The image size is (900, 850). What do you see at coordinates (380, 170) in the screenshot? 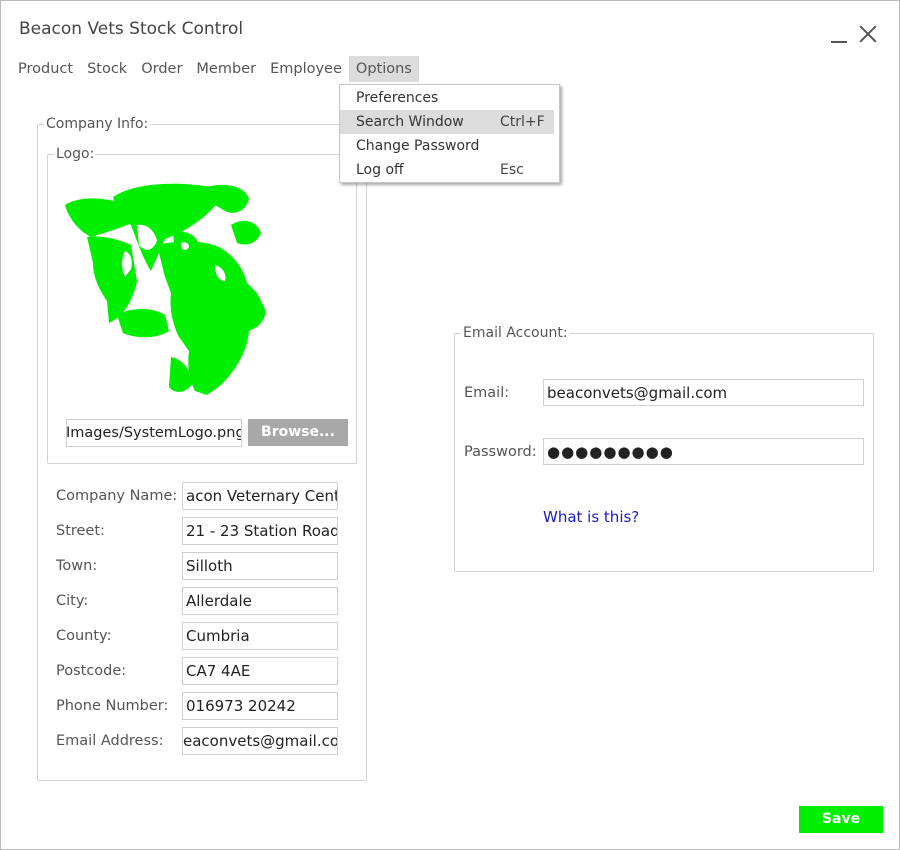
I see `log-off-label: Log off` at bounding box center [380, 170].